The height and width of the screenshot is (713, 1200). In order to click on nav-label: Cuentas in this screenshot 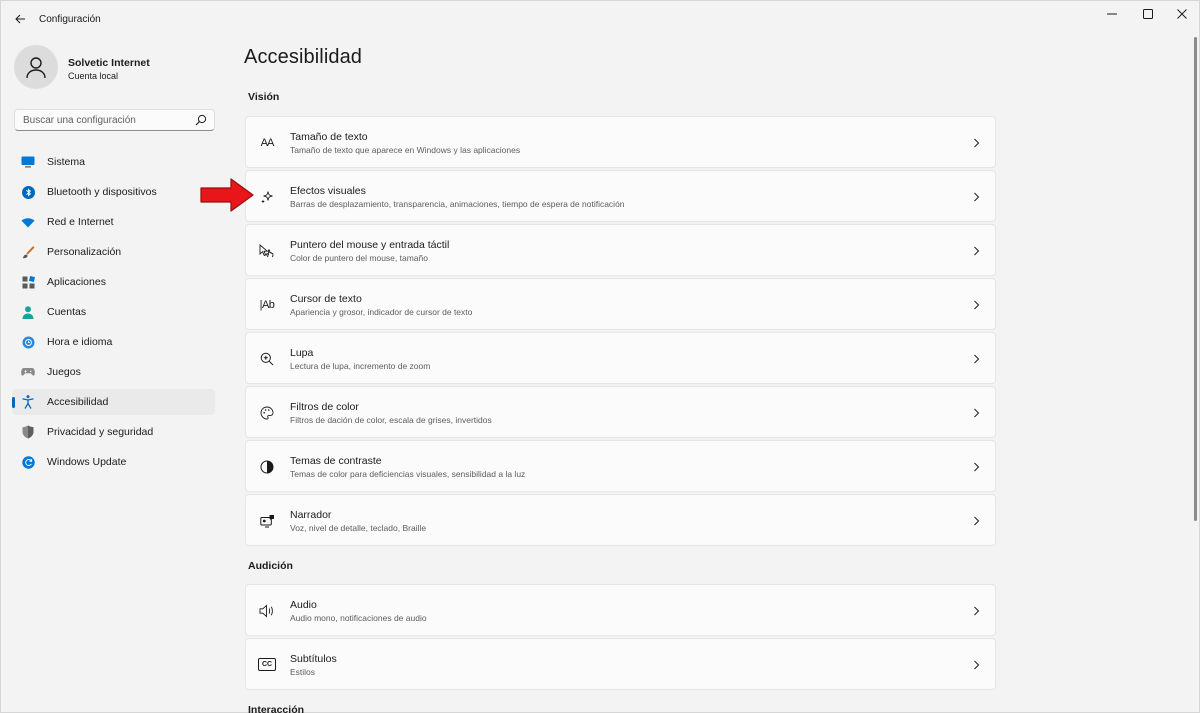, I will do `click(67, 312)`.